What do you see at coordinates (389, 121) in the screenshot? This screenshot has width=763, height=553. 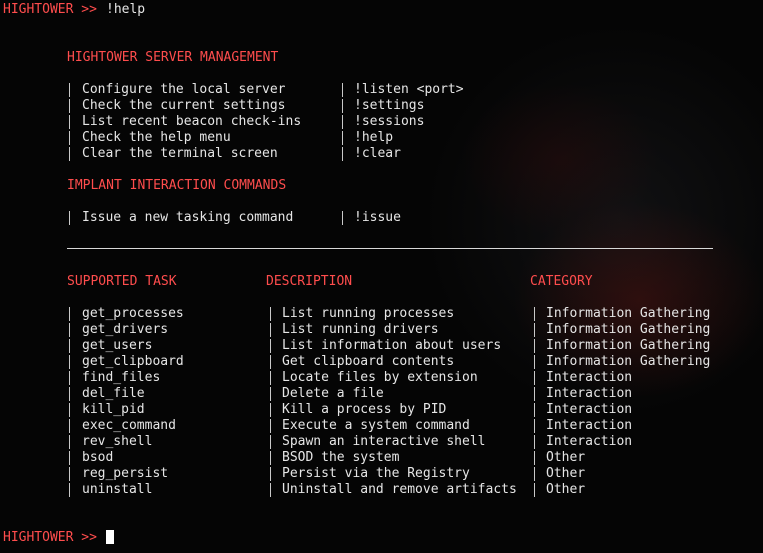 I see `server-command: !sessions` at bounding box center [389, 121].